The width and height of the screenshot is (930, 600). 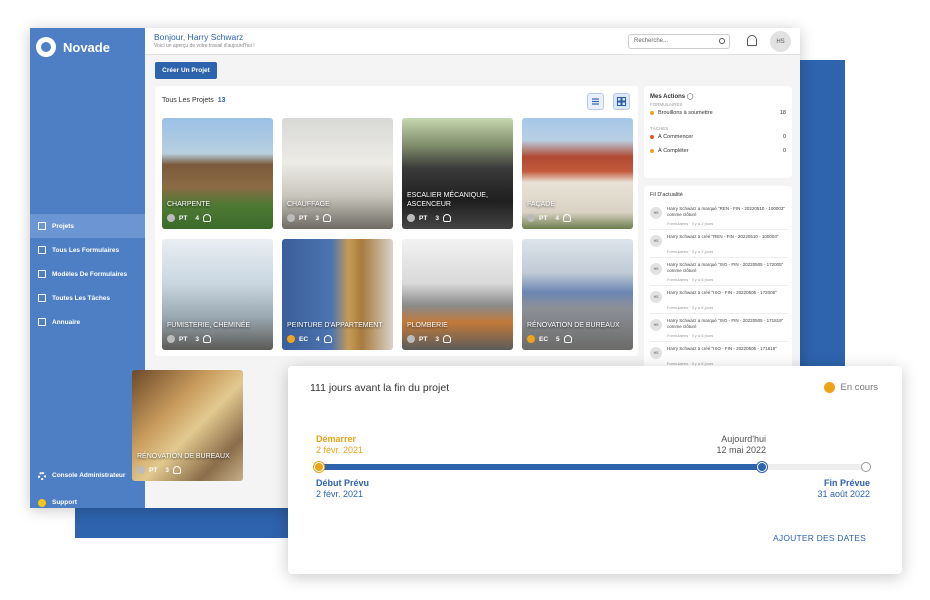 What do you see at coordinates (621, 101) in the screenshot?
I see `grid-view-button` at bounding box center [621, 101].